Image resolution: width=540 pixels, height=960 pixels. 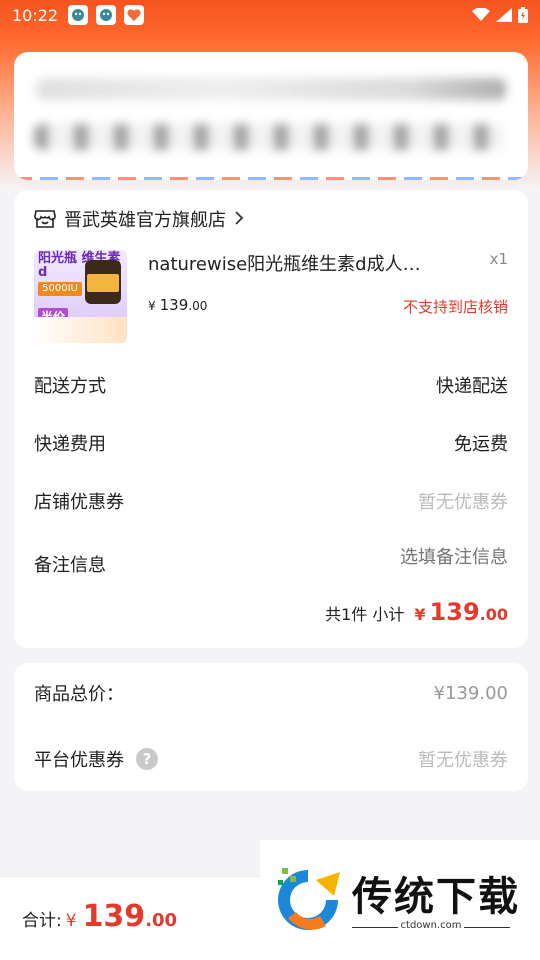 I want to click on delivery-method-value: 快递配送, so click(x=472, y=386).